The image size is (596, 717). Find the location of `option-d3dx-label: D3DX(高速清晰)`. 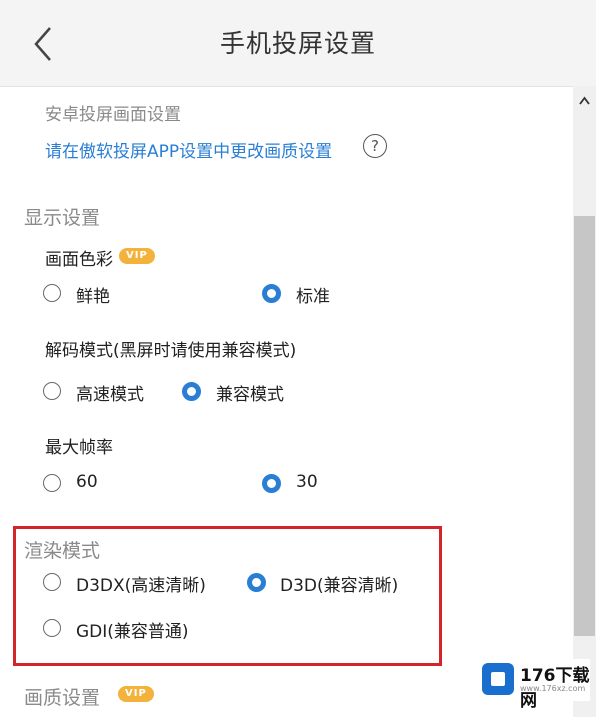

option-d3dx-label: D3DX(高速清晰) is located at coordinates (141, 583).